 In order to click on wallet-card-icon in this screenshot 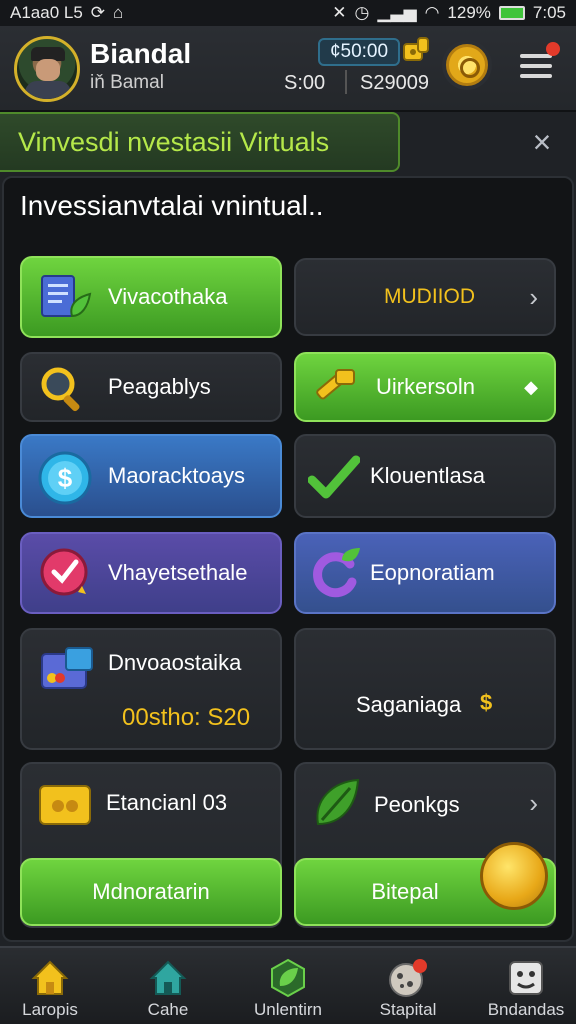, I will do `click(67, 668)`.